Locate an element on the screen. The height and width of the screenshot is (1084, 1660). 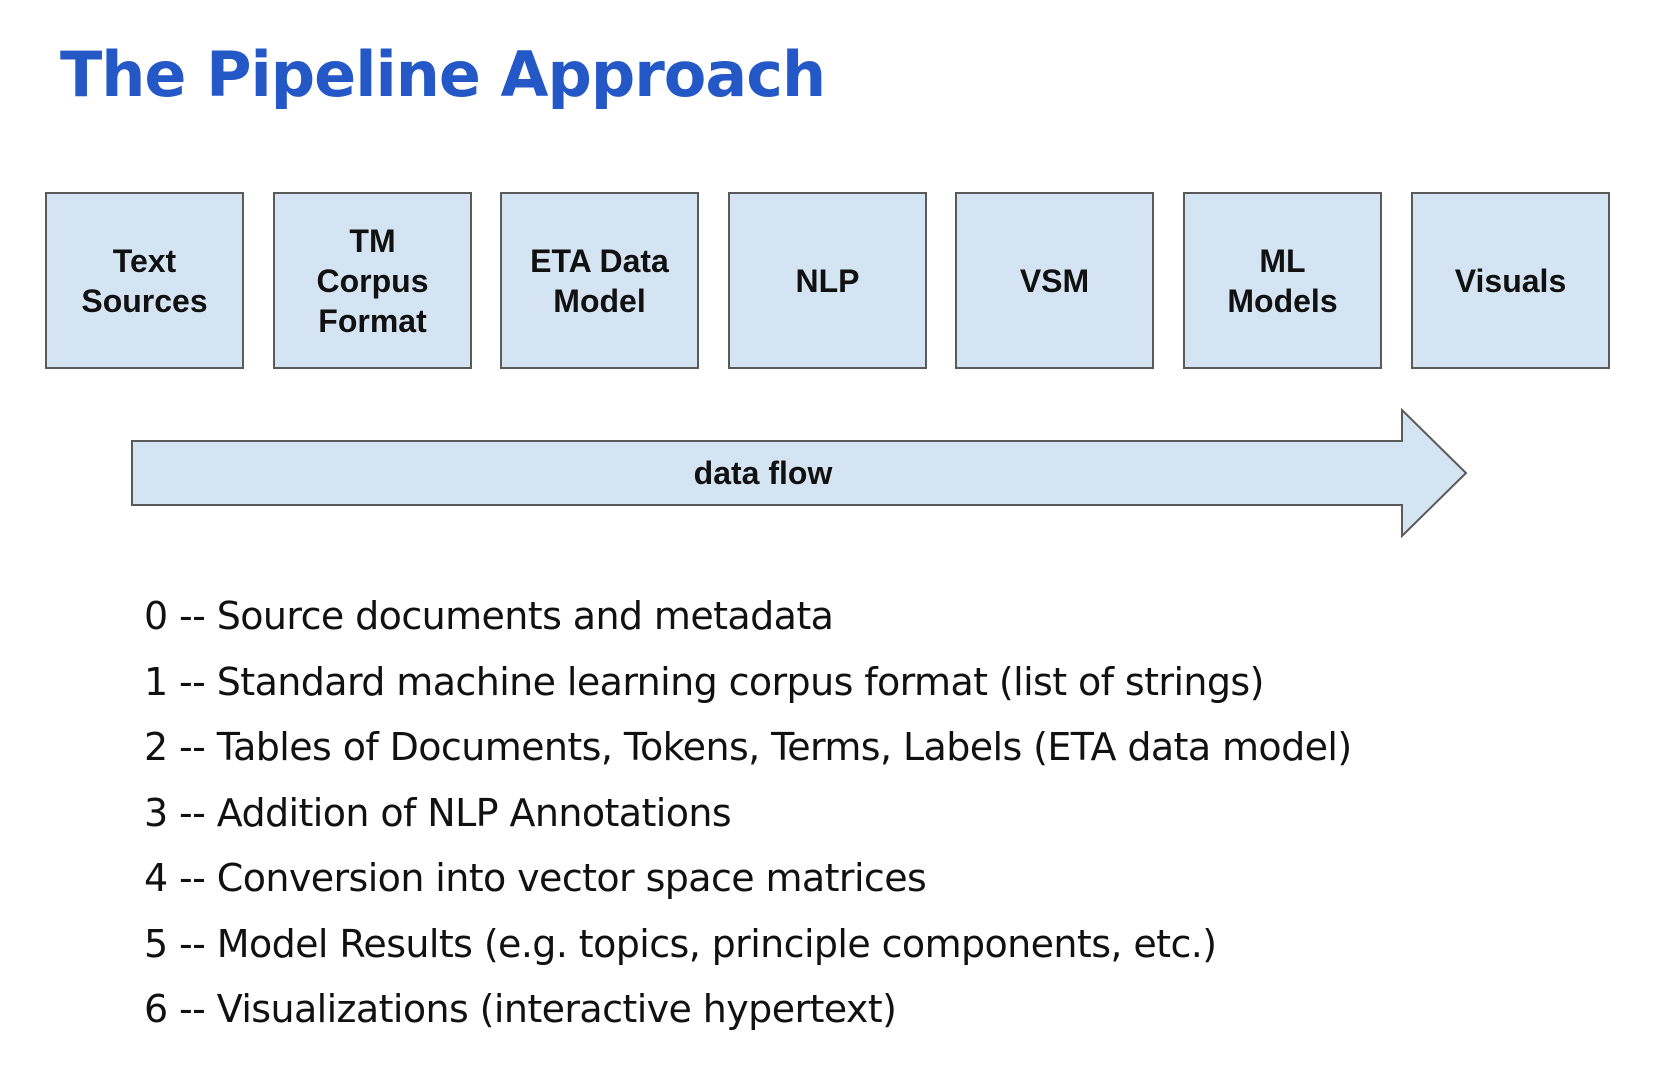
stage-box-visuals: Visuals is located at coordinates (1510, 280).